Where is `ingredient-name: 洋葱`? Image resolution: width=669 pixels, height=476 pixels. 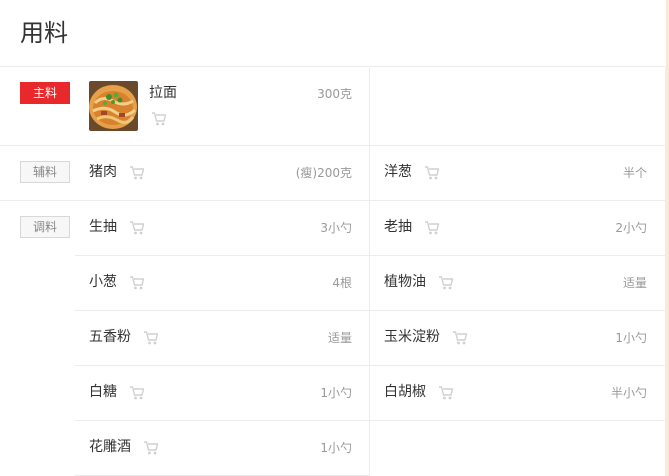 ingredient-name: 洋葱 is located at coordinates (398, 172).